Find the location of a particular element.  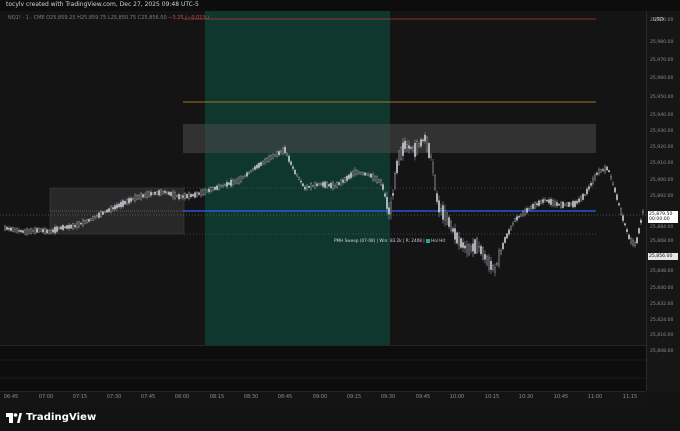

price-tick: 25,848.00 is located at coordinates (662, 271).